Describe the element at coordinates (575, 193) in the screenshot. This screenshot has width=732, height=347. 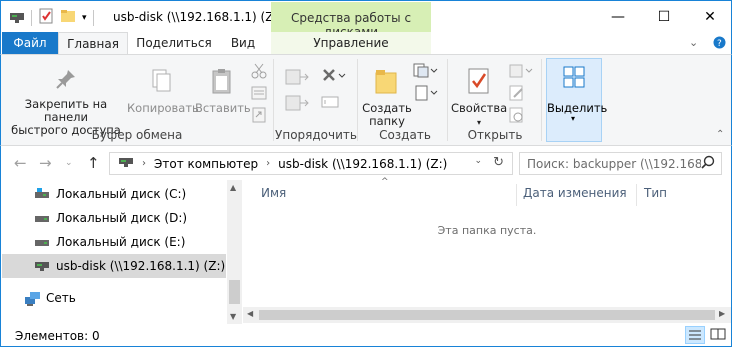
I see `column-header-date: Дата изменения` at that location.